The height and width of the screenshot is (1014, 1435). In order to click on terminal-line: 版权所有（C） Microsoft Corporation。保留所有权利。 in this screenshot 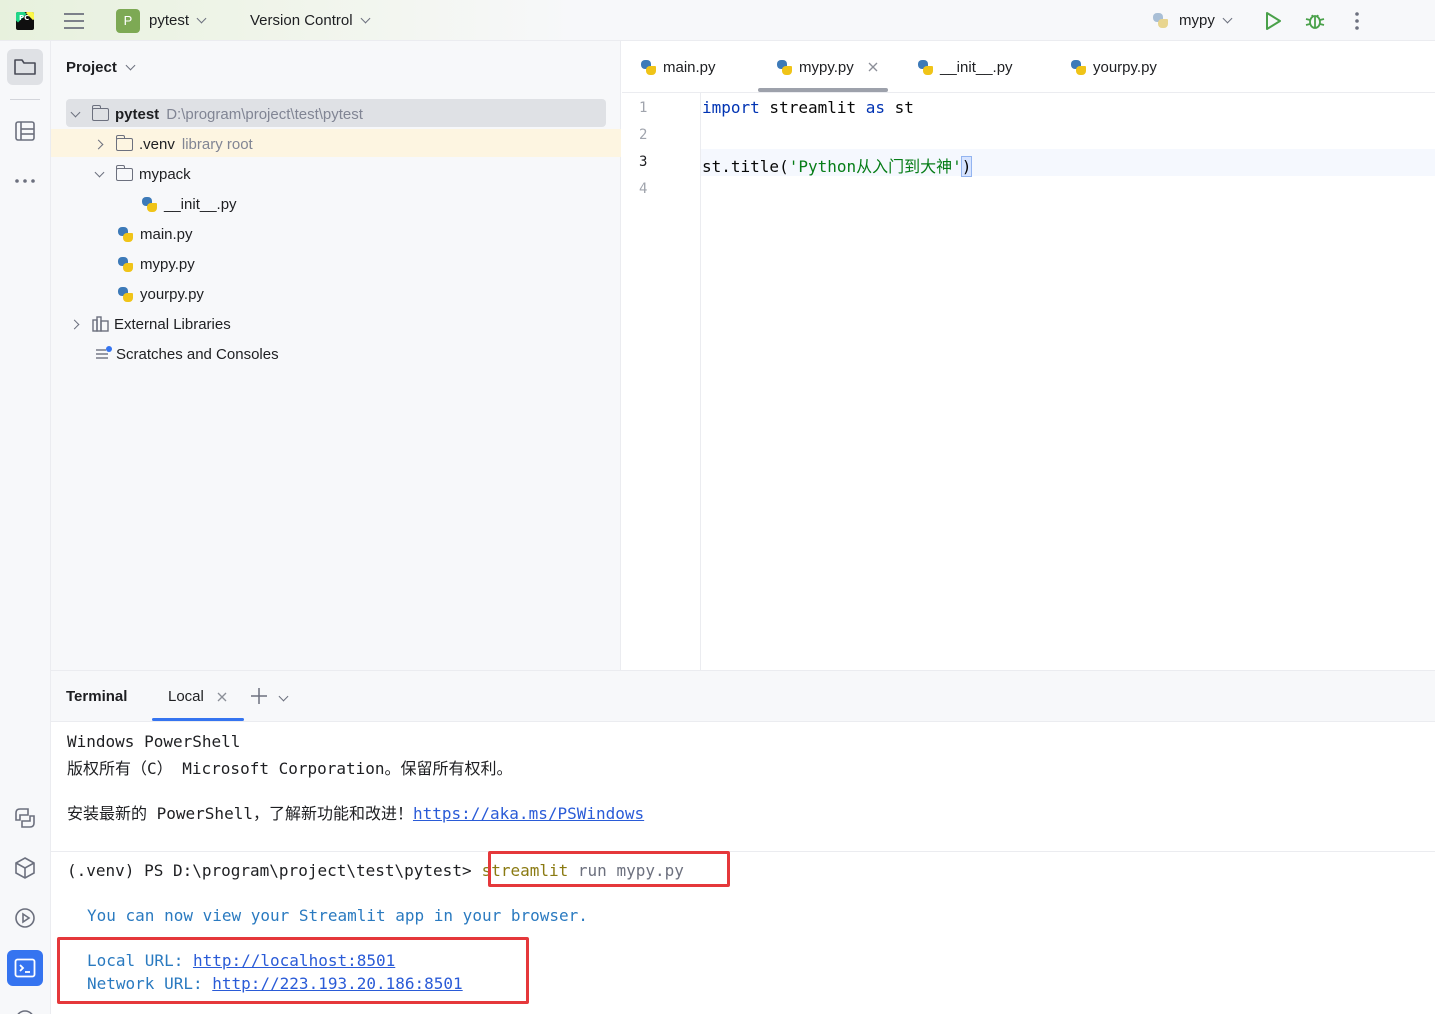, I will do `click(290, 768)`.